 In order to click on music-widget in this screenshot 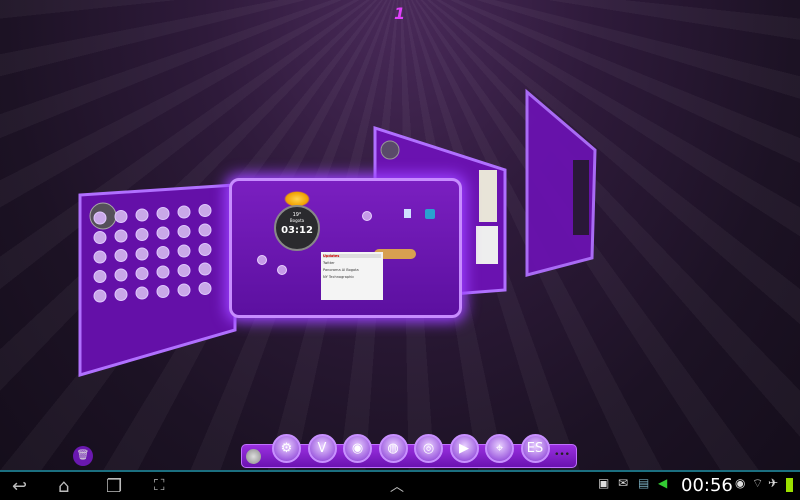, I will do `click(581, 197)`.